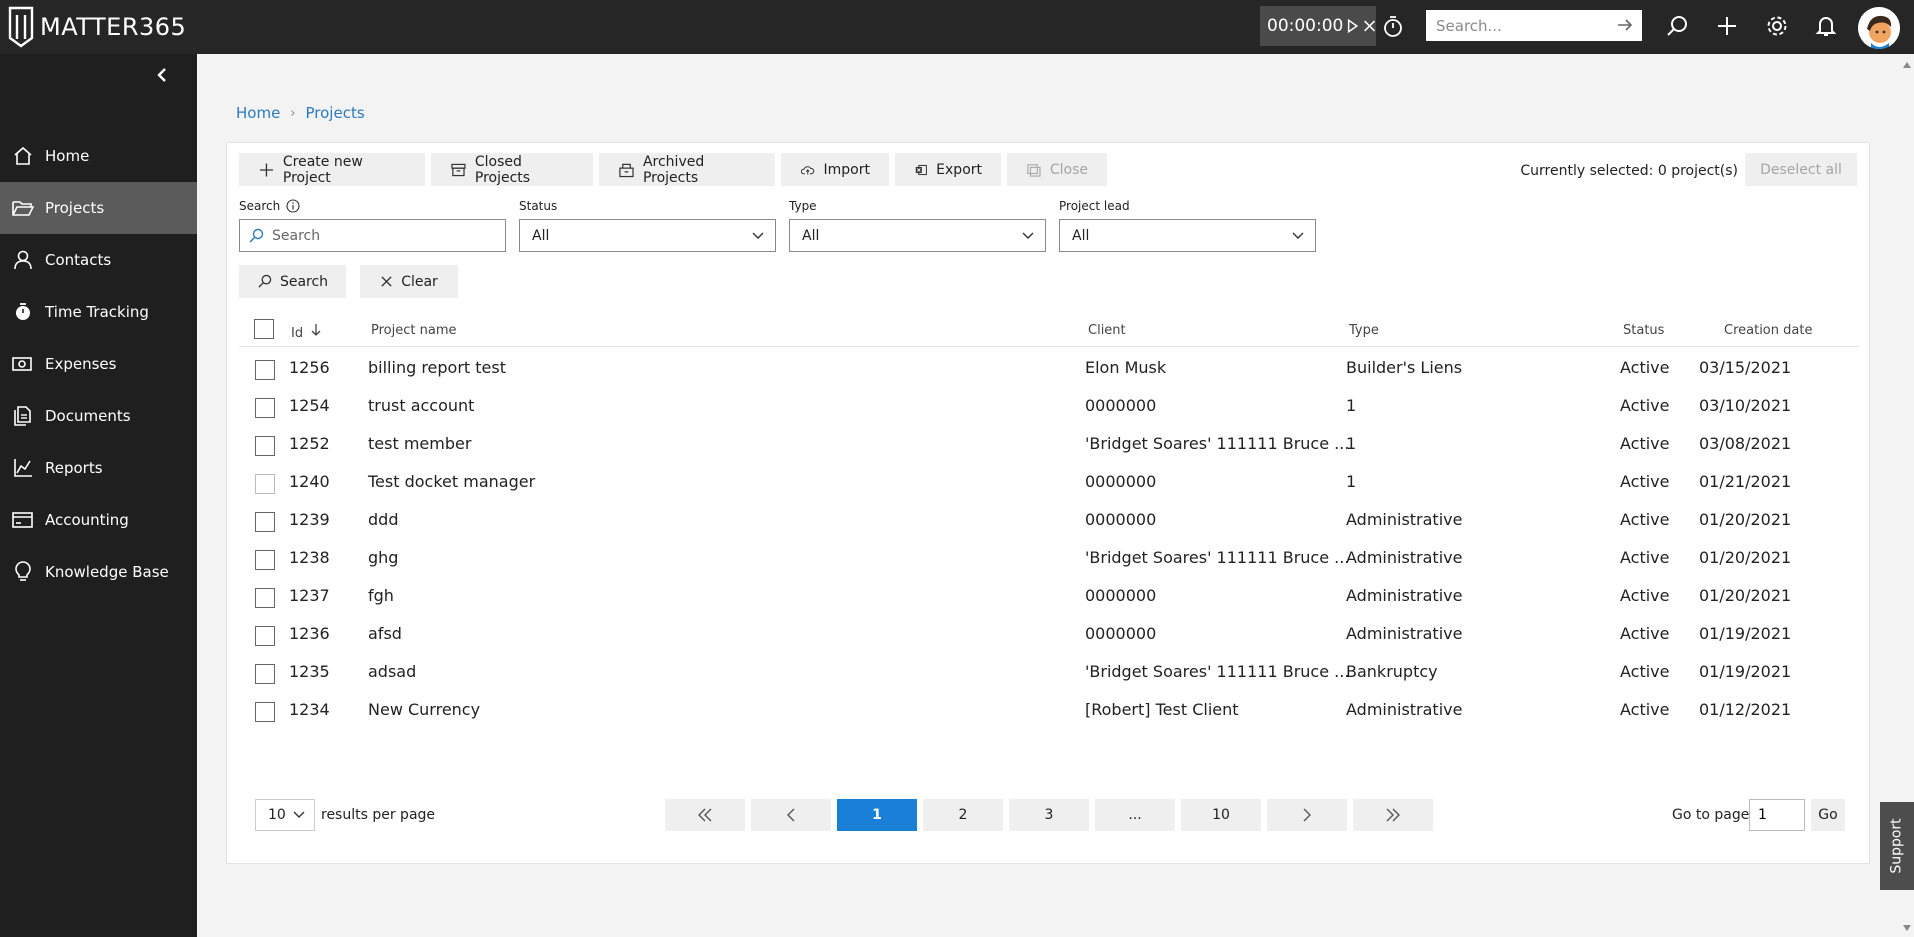 This screenshot has width=1914, height=937. I want to click on search-input, so click(382, 235).